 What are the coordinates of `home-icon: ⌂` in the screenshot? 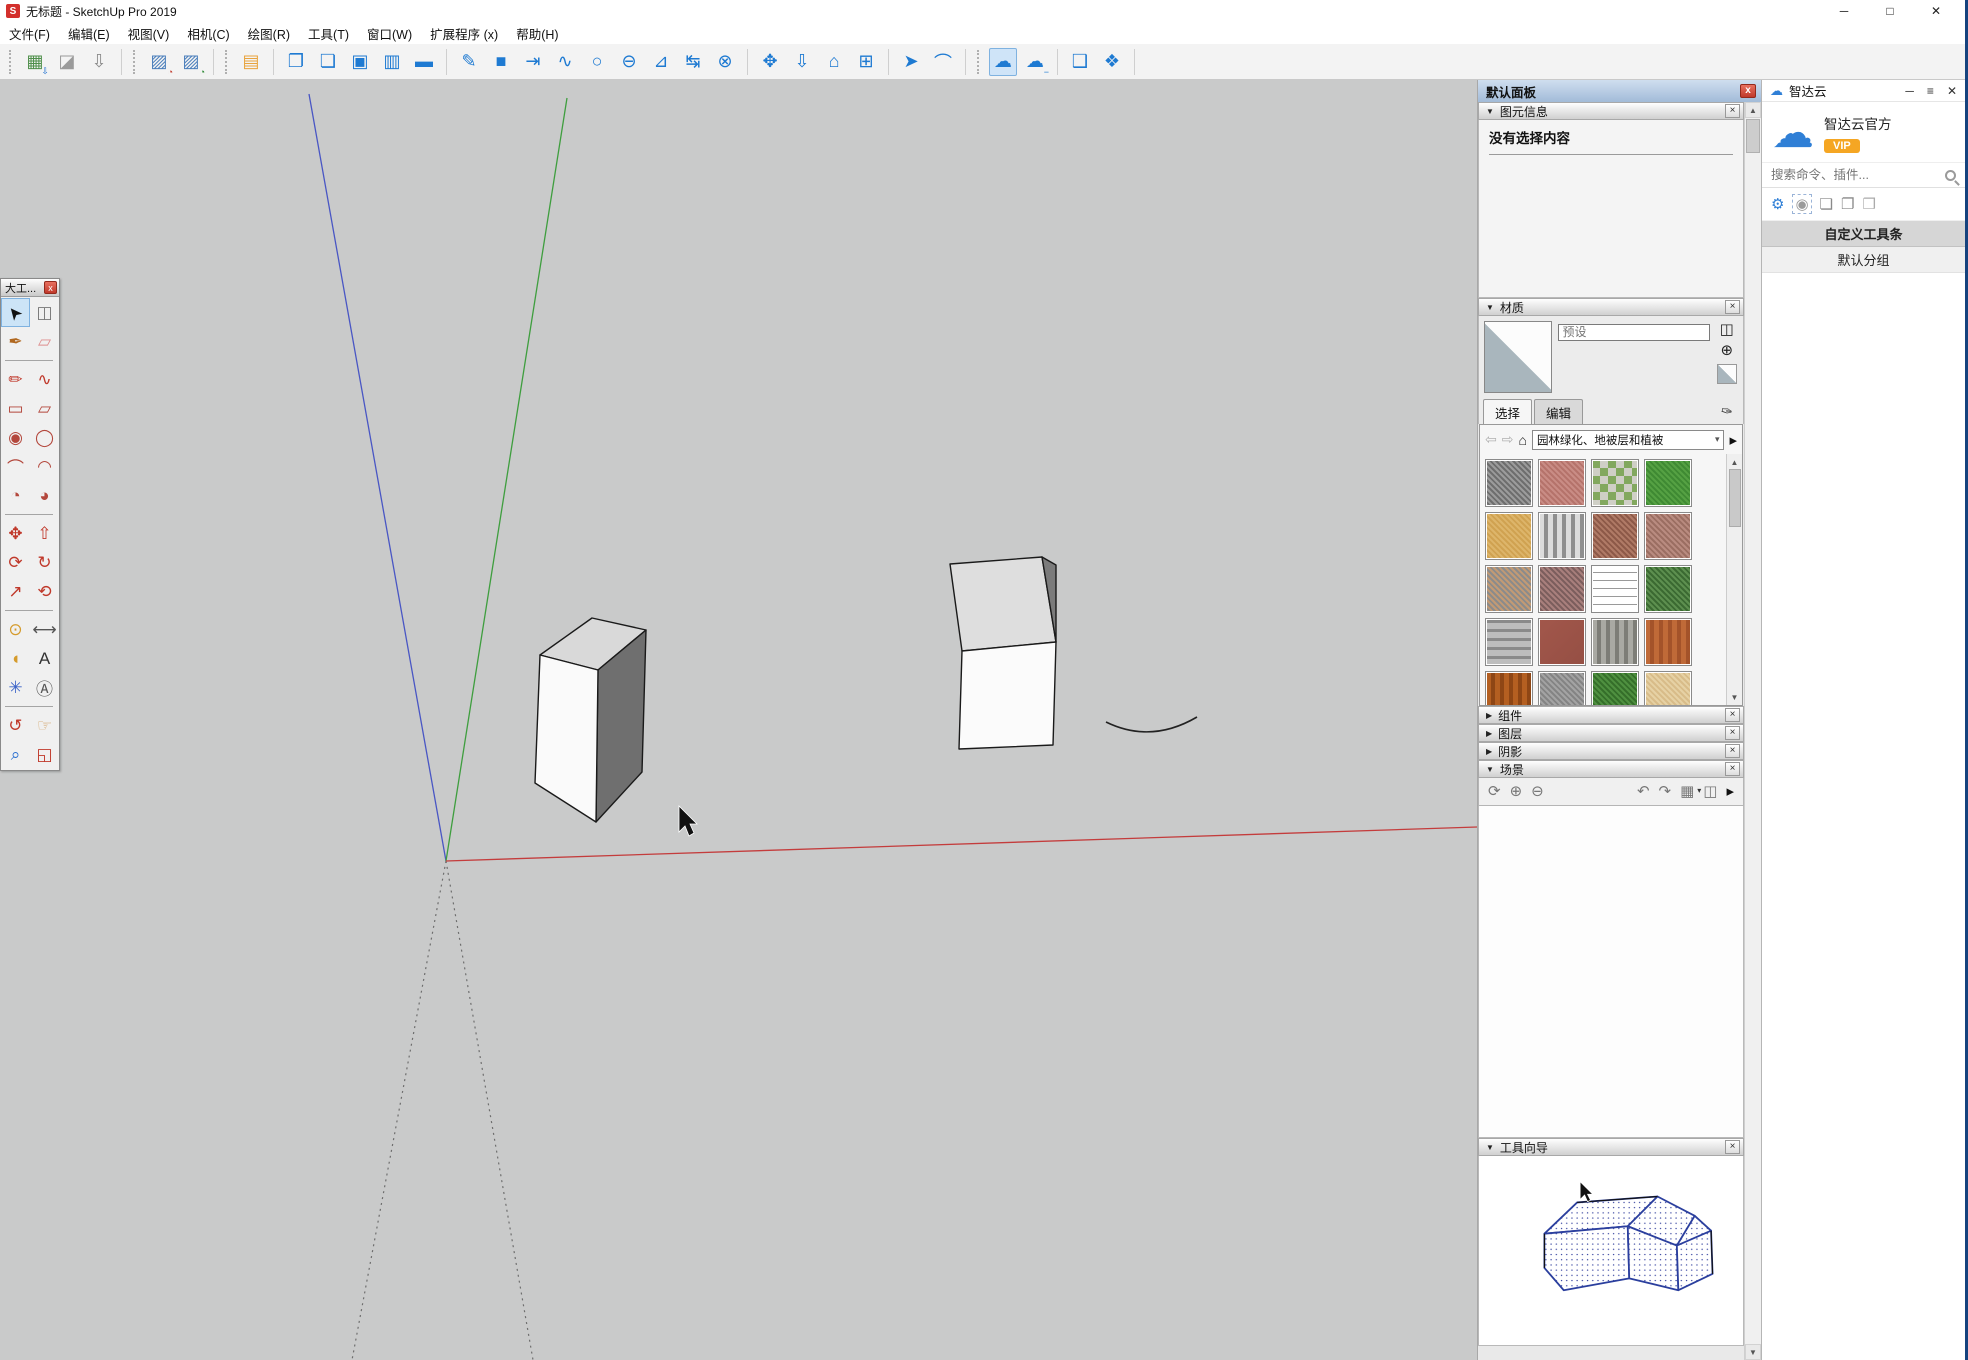 It's located at (1522, 440).